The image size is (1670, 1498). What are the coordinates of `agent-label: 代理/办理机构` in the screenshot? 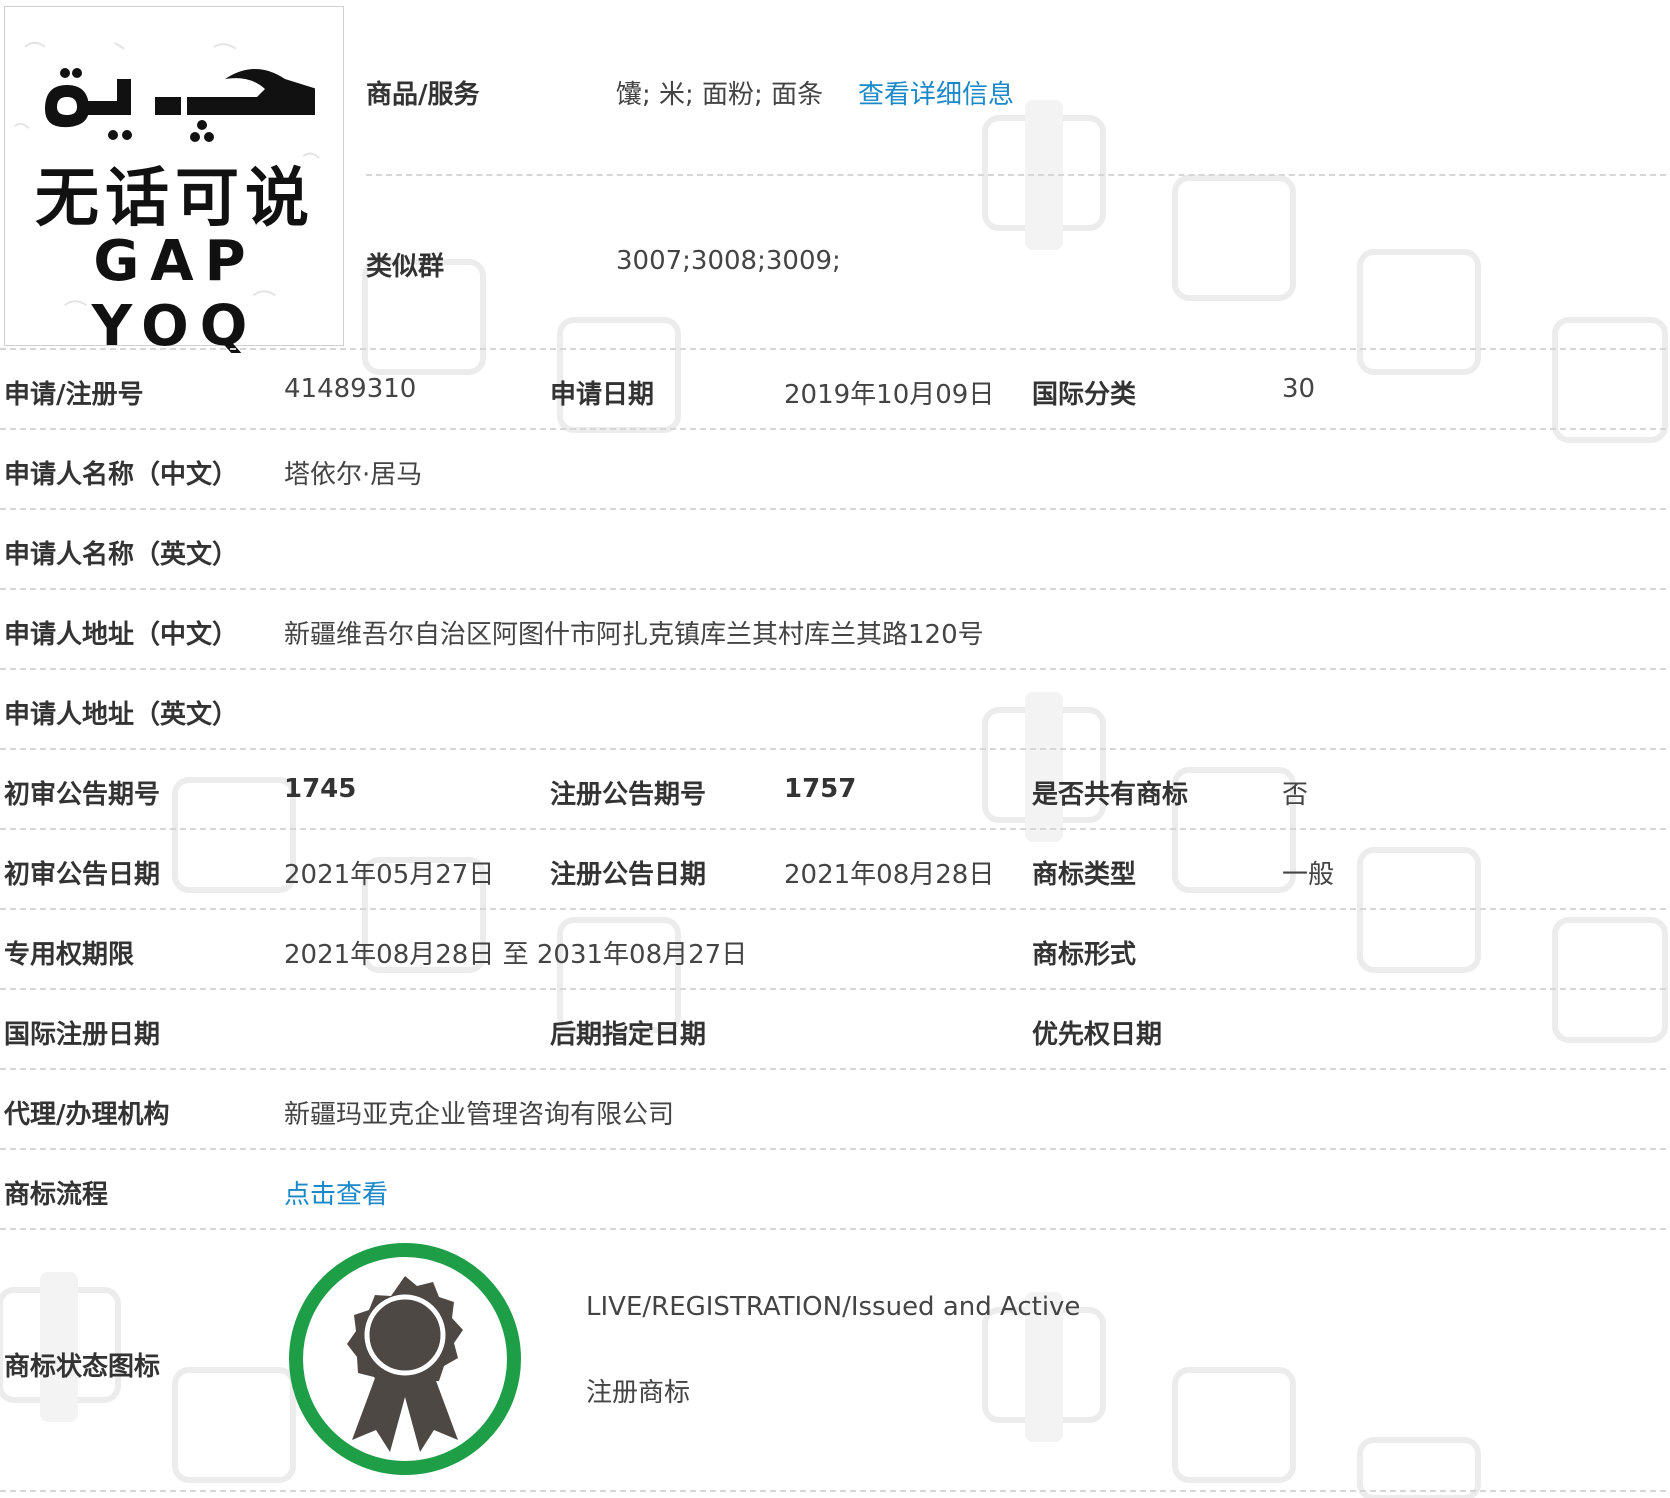 It's located at (87, 1115).